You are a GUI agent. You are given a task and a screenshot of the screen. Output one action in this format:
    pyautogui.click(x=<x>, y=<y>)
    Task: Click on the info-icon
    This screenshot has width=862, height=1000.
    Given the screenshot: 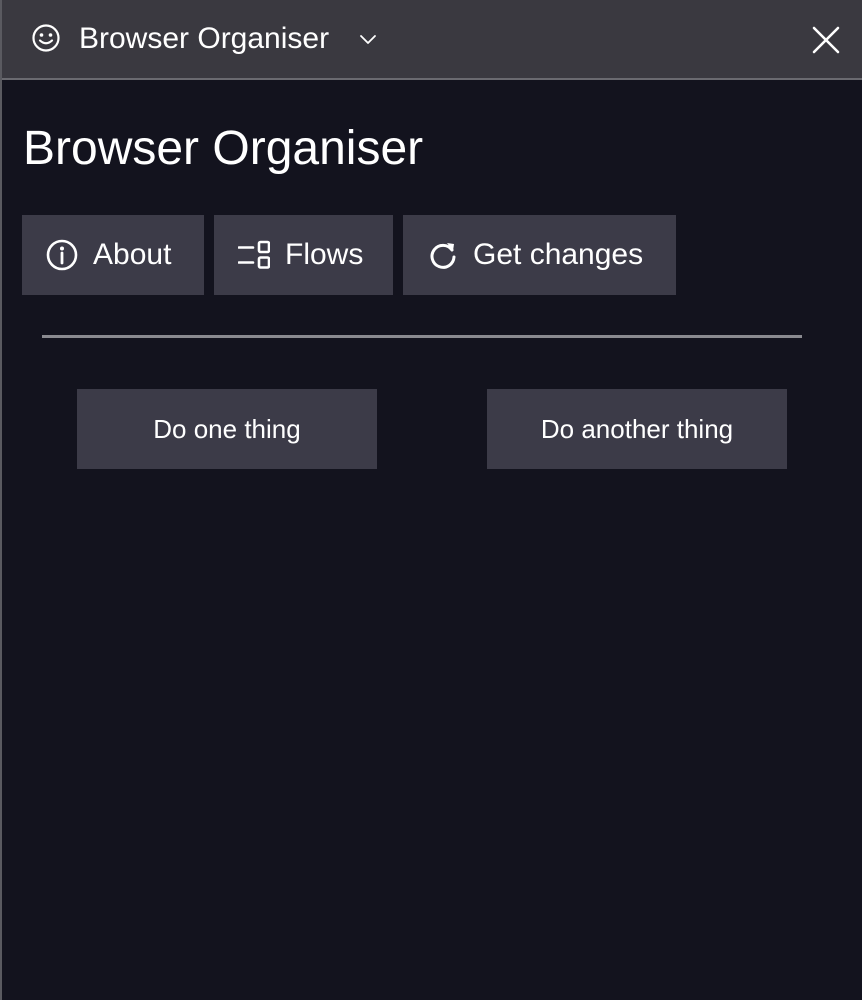 What is the action you would take?
    pyautogui.click(x=62, y=255)
    